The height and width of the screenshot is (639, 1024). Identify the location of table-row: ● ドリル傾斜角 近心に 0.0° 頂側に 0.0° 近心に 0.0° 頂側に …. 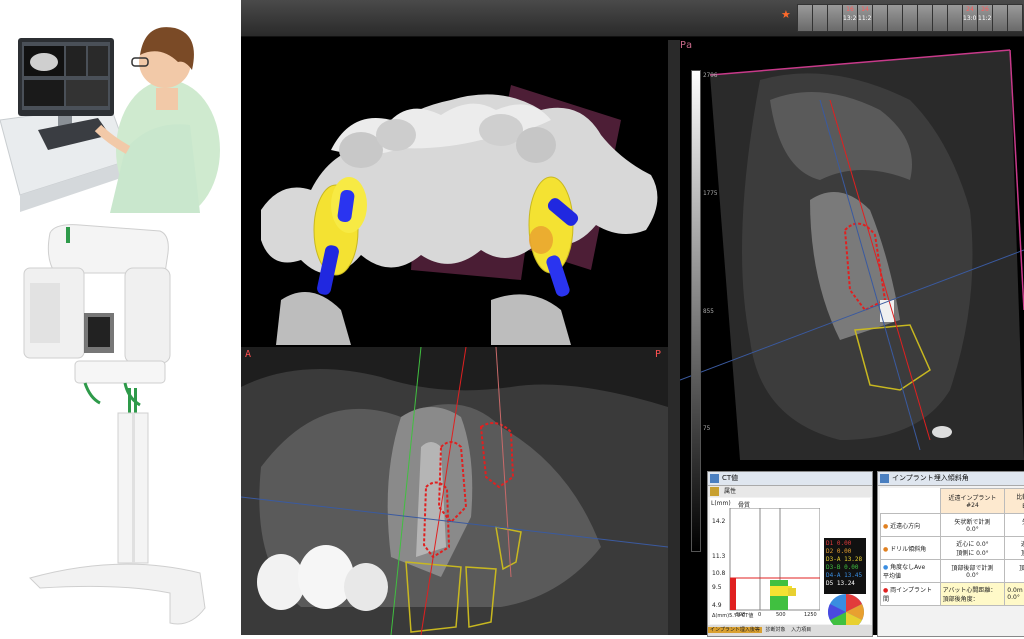
(952, 548).